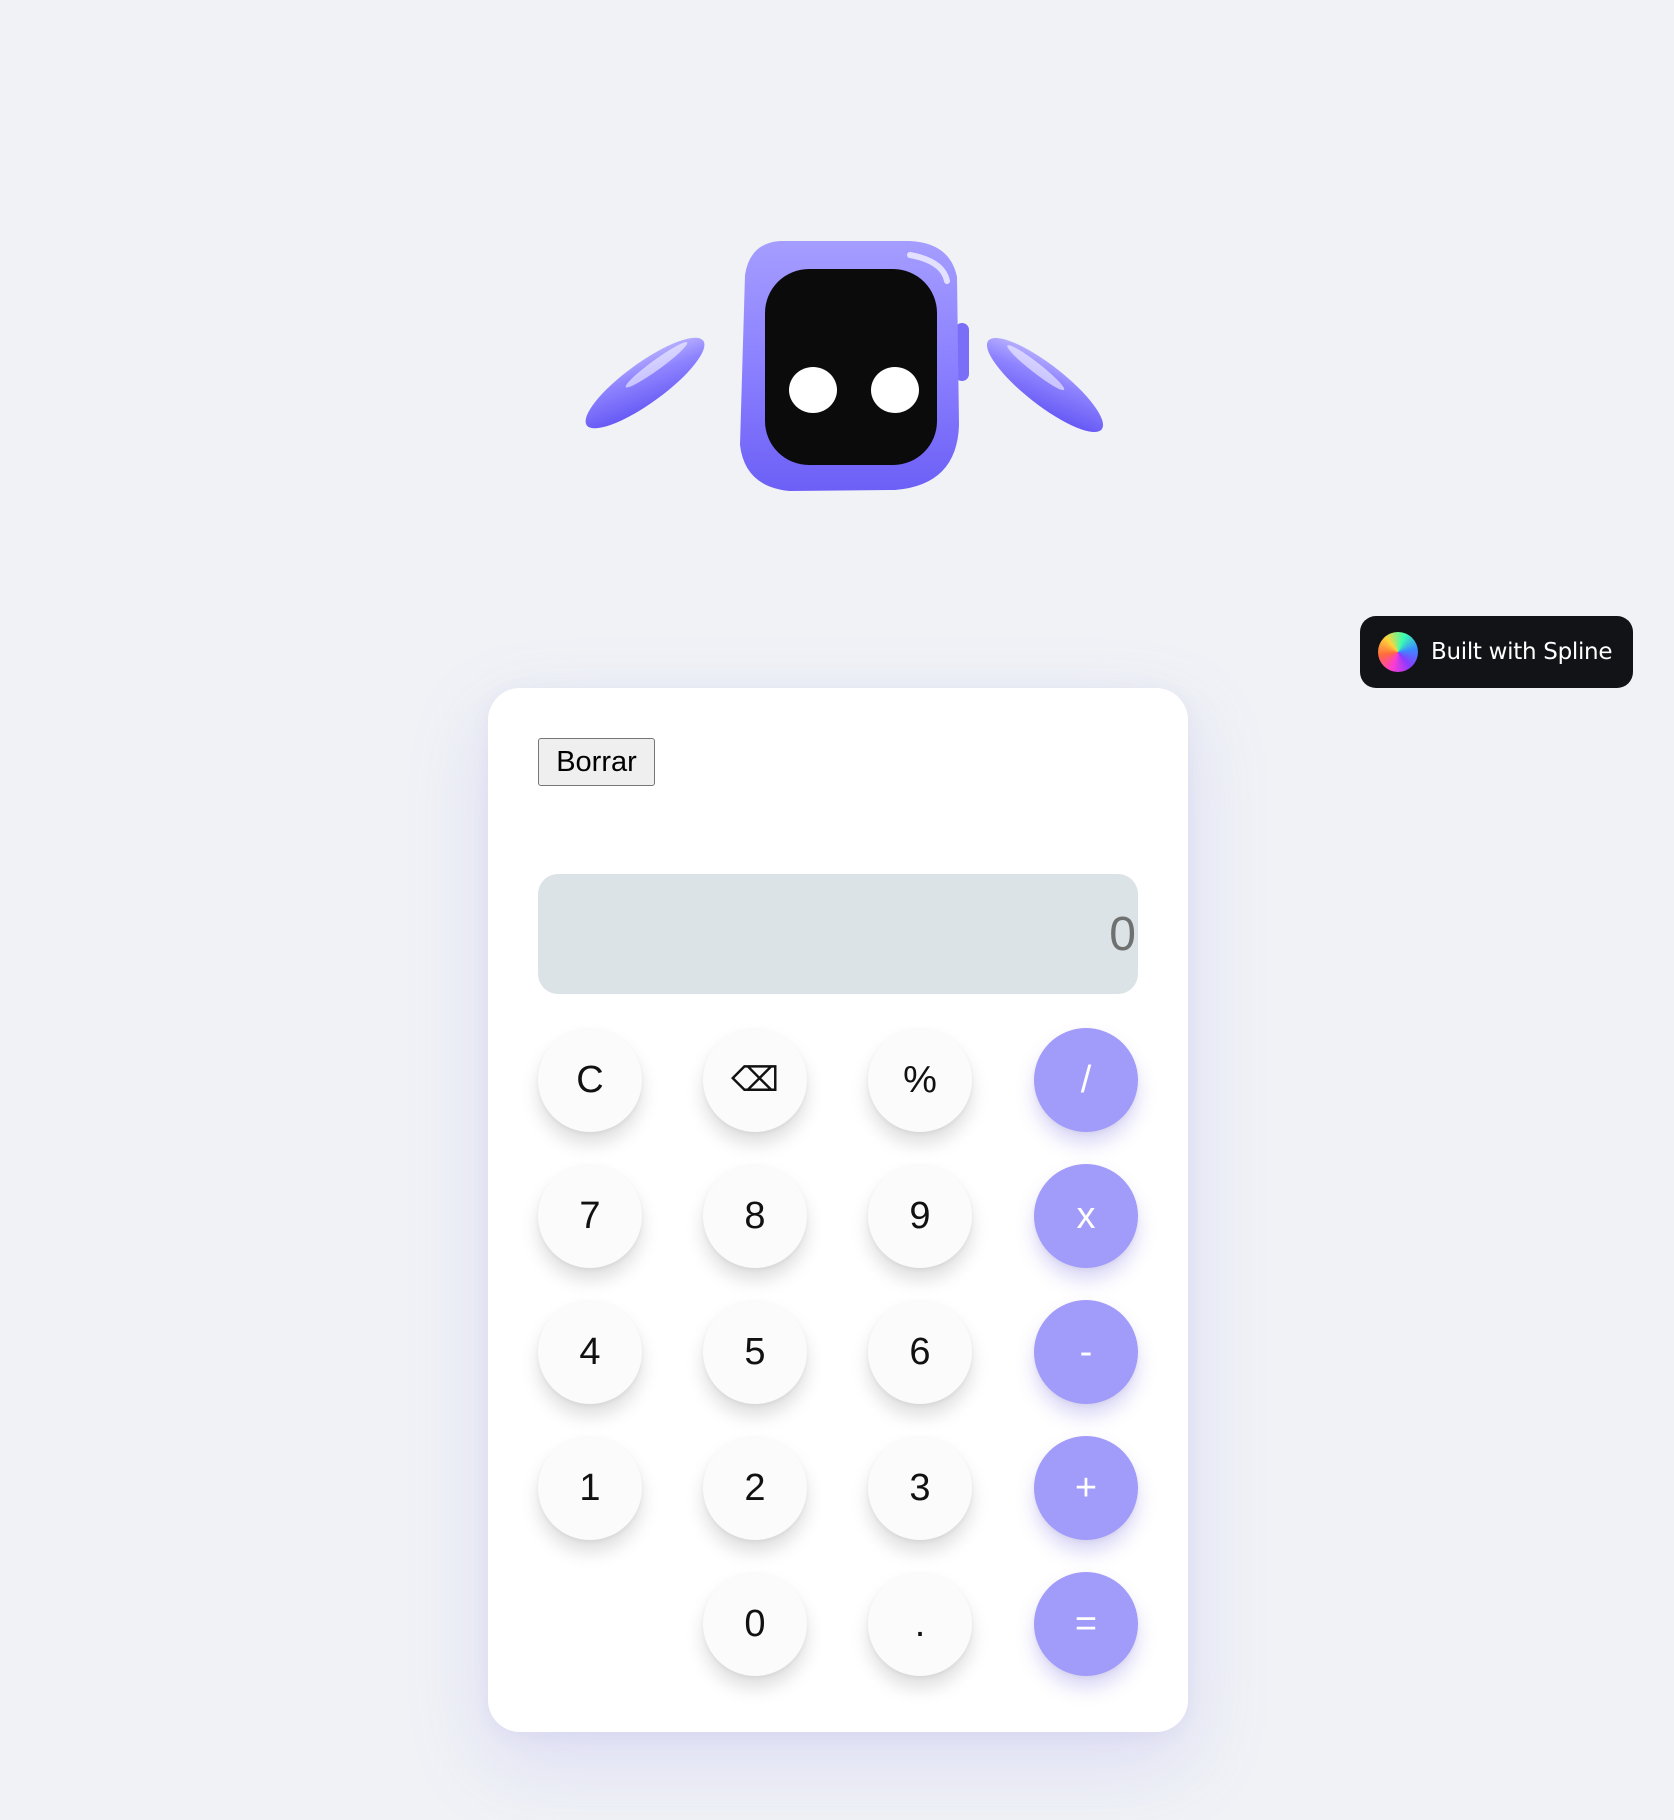  What do you see at coordinates (920, 1488) in the screenshot?
I see `digit-3-key: 3` at bounding box center [920, 1488].